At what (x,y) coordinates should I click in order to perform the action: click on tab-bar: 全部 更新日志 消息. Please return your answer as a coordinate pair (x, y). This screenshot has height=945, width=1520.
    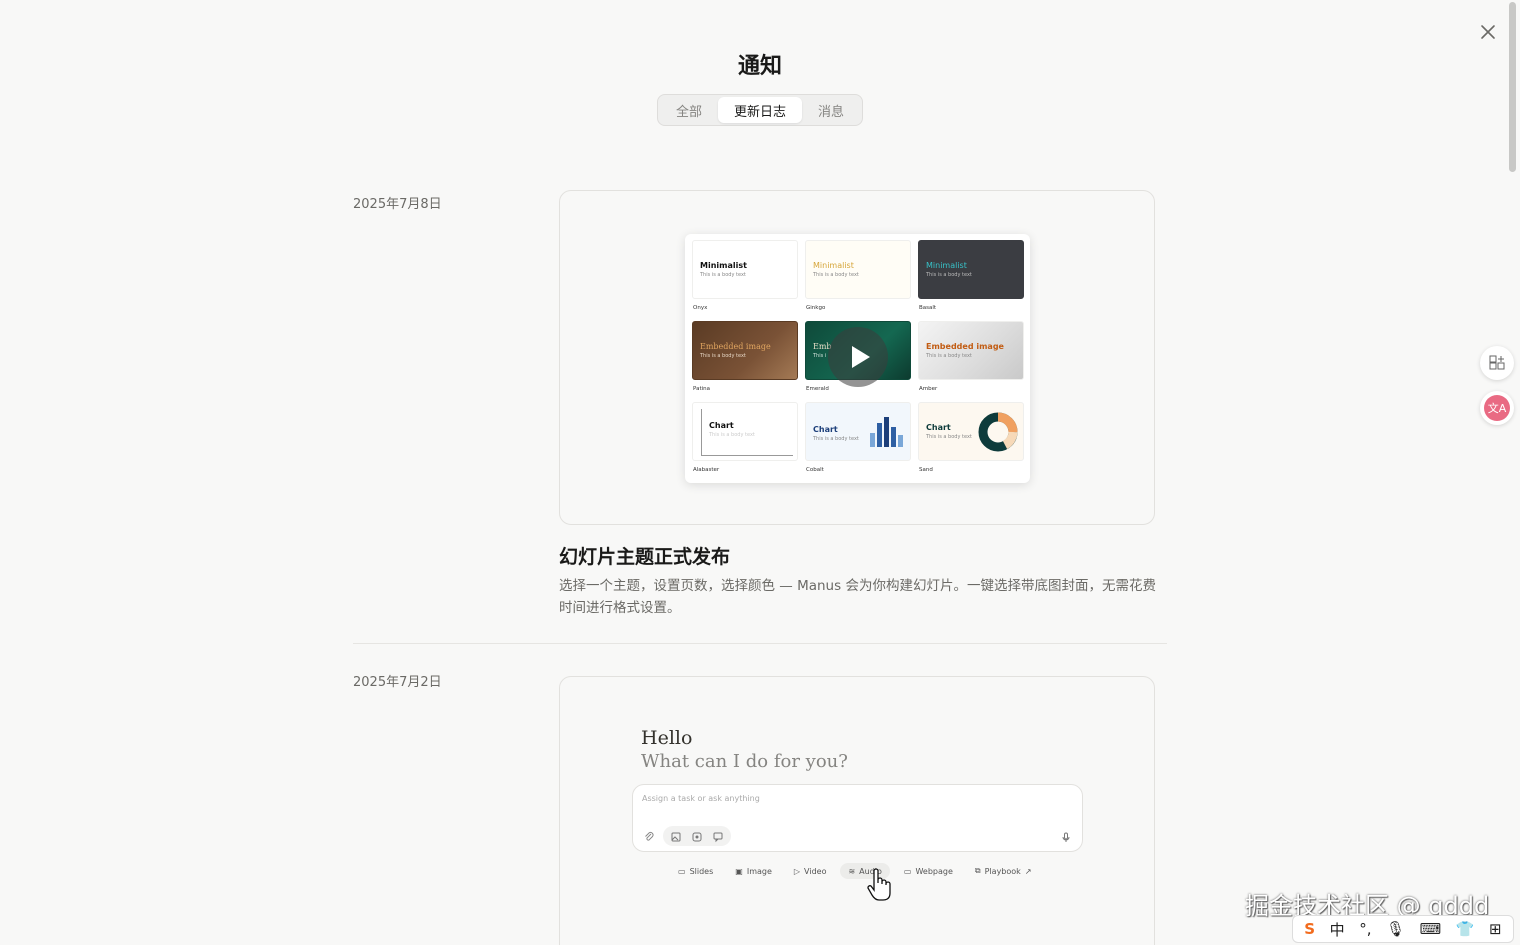
    Looking at the image, I should click on (760, 110).